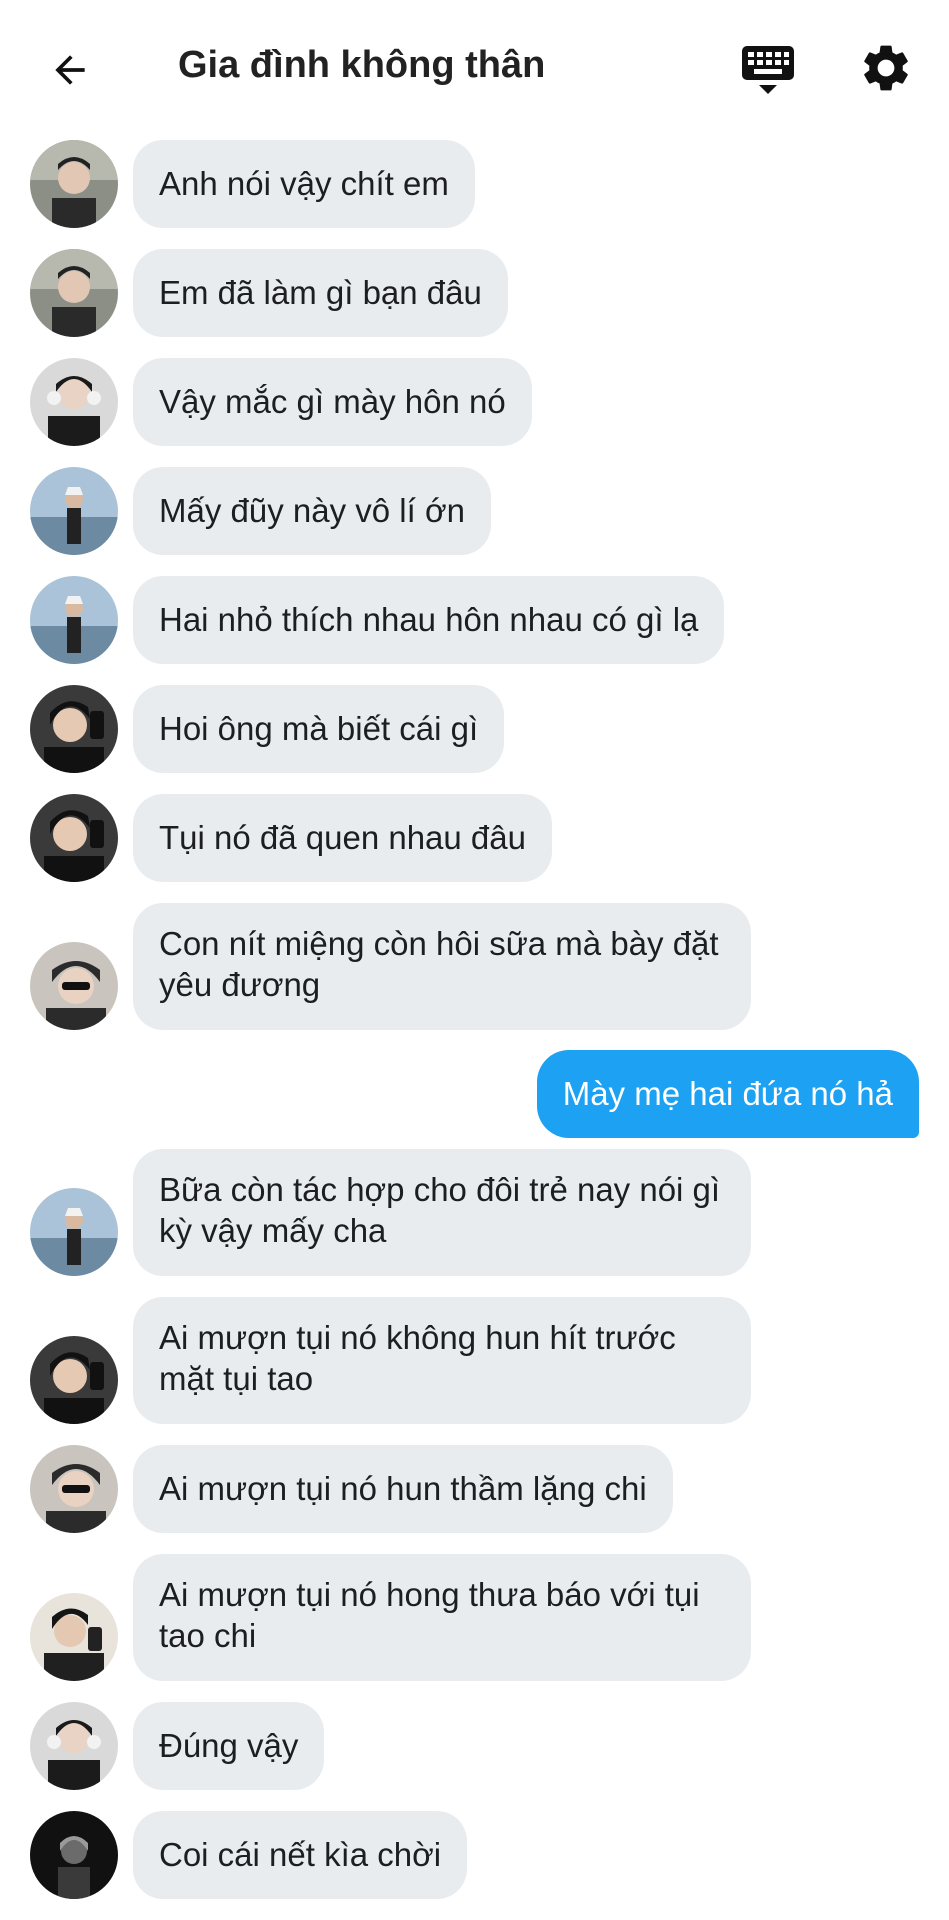 This screenshot has width=949, height=1920. I want to click on keyboard-icon, so click(768, 70).